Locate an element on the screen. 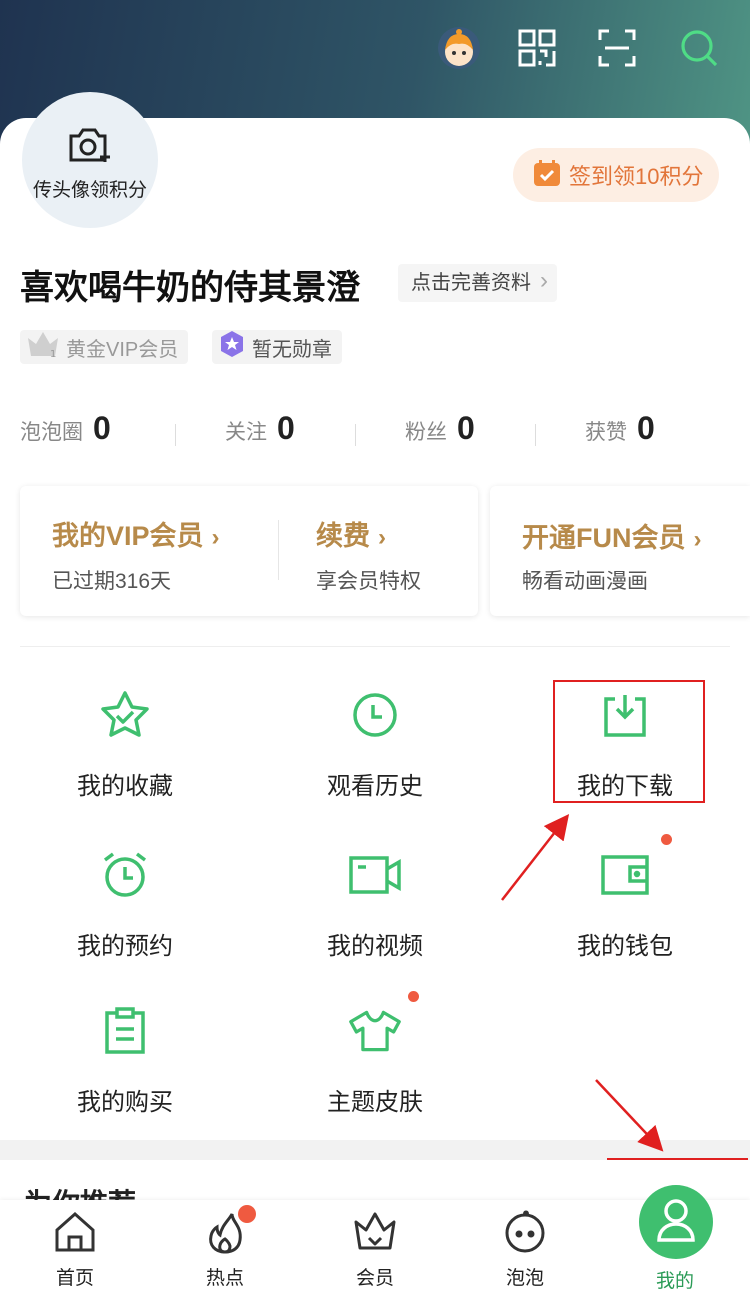  tab-vip: 会员 is located at coordinates (375, 1252).